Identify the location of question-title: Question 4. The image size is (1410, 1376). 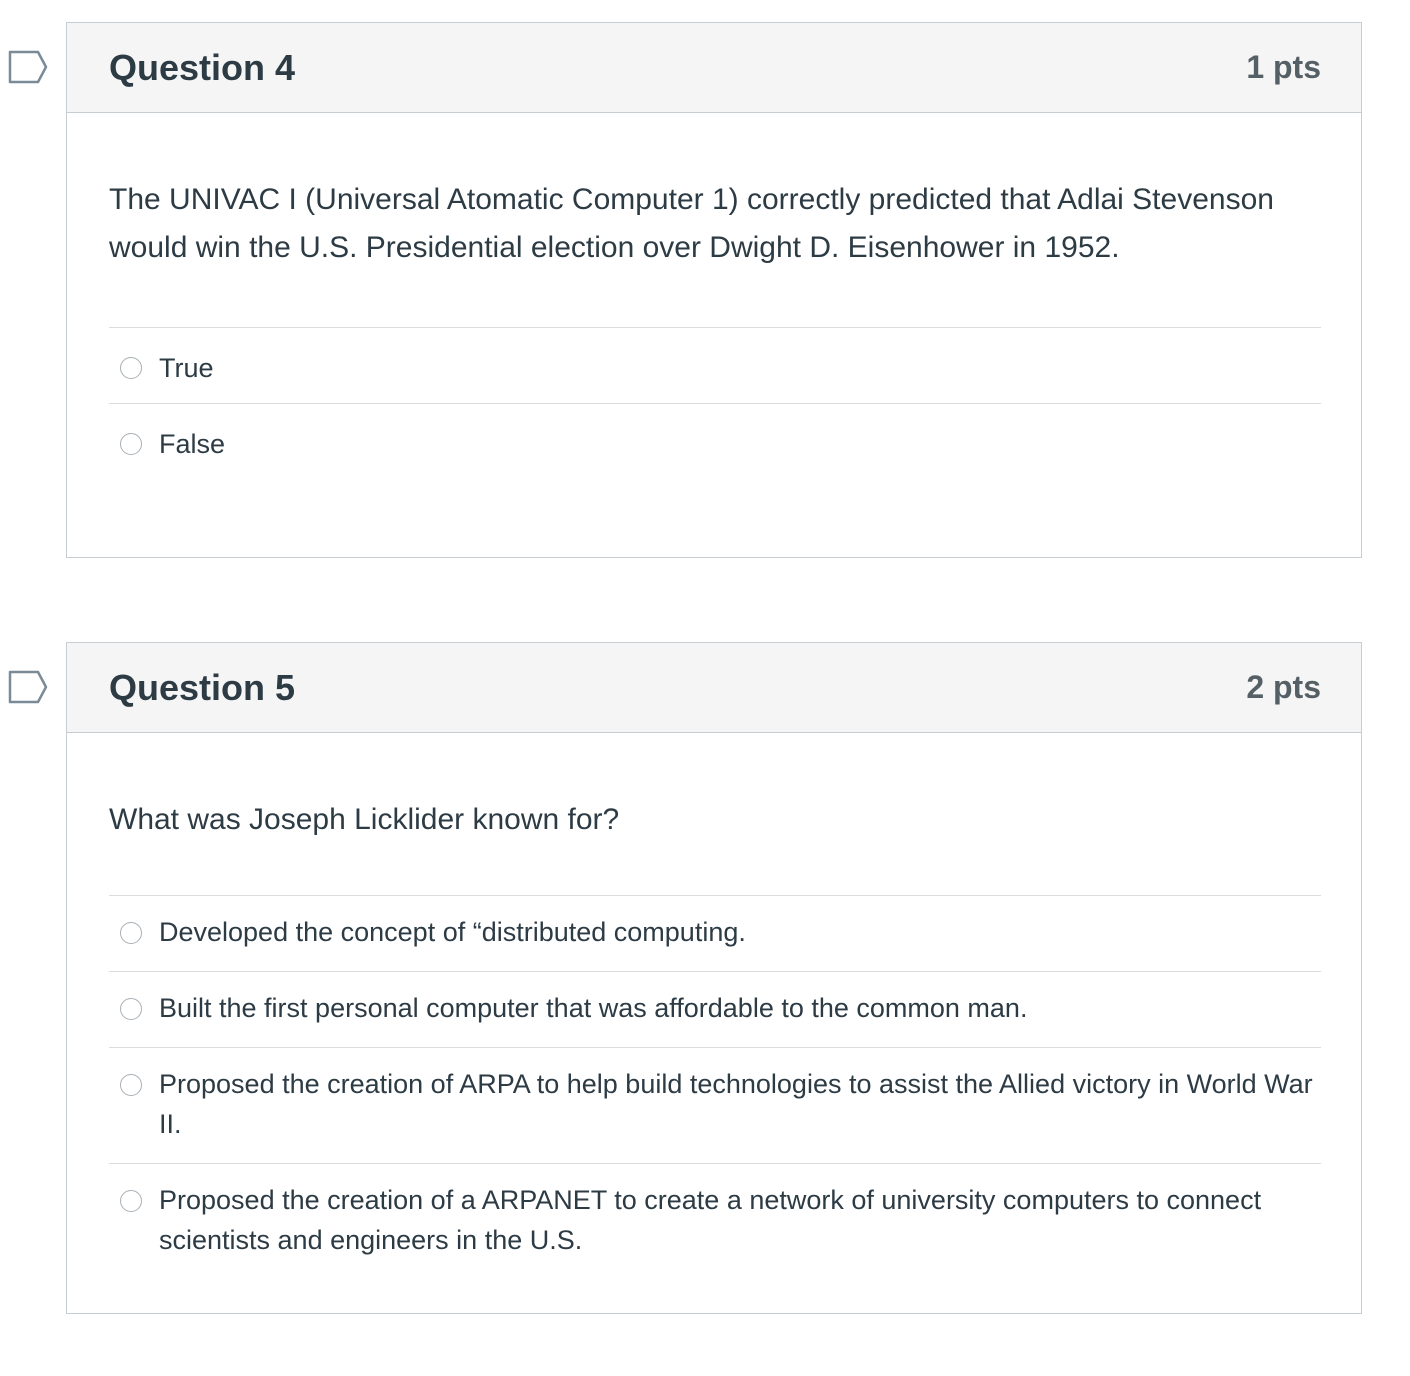
(202, 67).